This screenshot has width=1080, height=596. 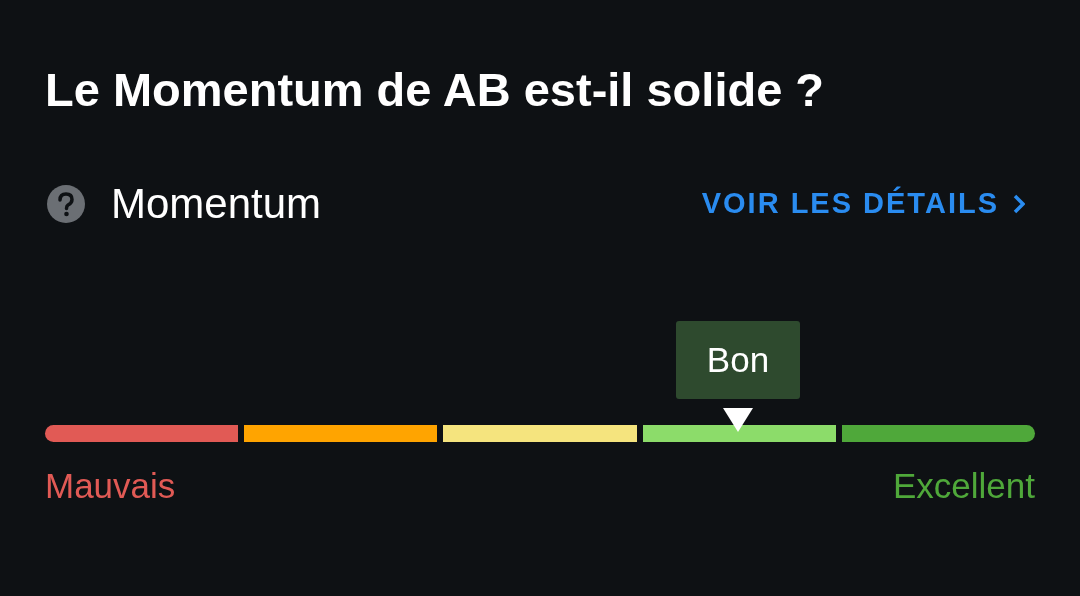 I want to click on help-icon, so click(x=66, y=203).